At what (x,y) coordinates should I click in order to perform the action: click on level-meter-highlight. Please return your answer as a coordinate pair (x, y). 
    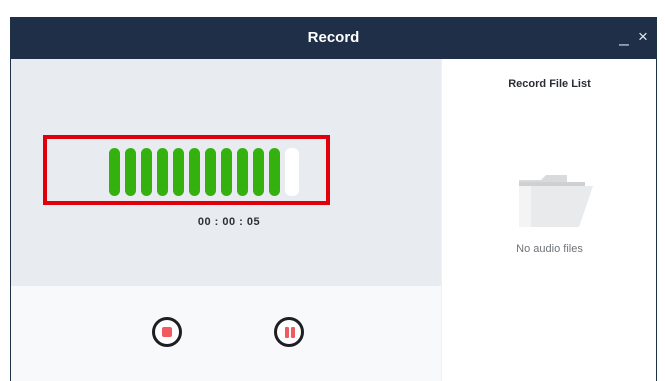
    Looking at the image, I should click on (186, 170).